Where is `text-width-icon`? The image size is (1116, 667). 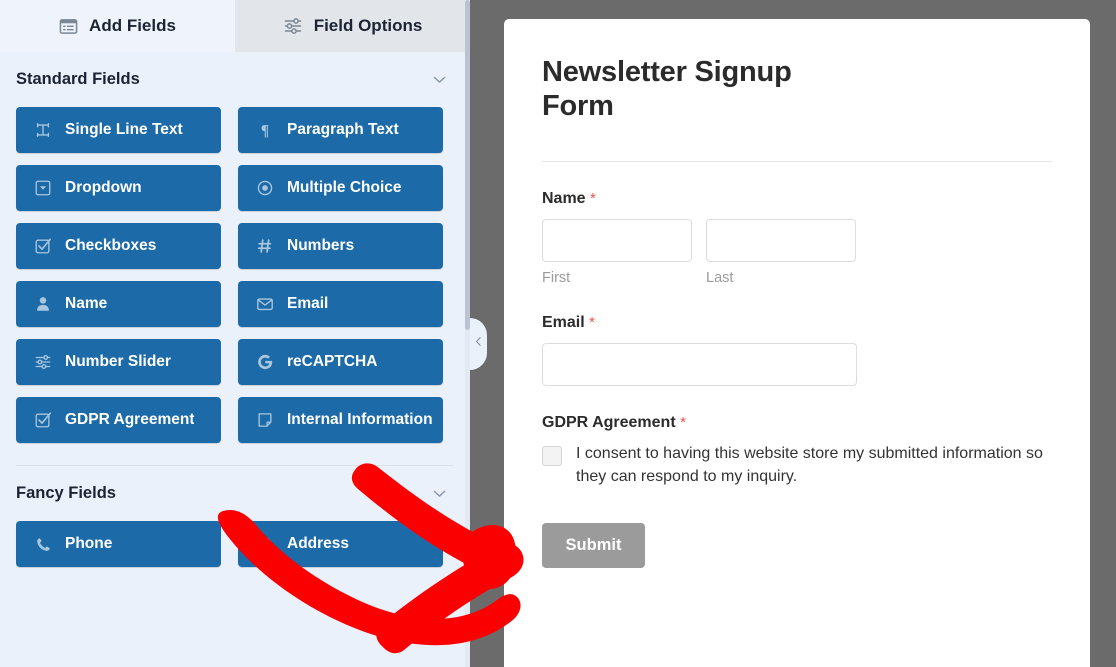
text-width-icon is located at coordinates (43, 130).